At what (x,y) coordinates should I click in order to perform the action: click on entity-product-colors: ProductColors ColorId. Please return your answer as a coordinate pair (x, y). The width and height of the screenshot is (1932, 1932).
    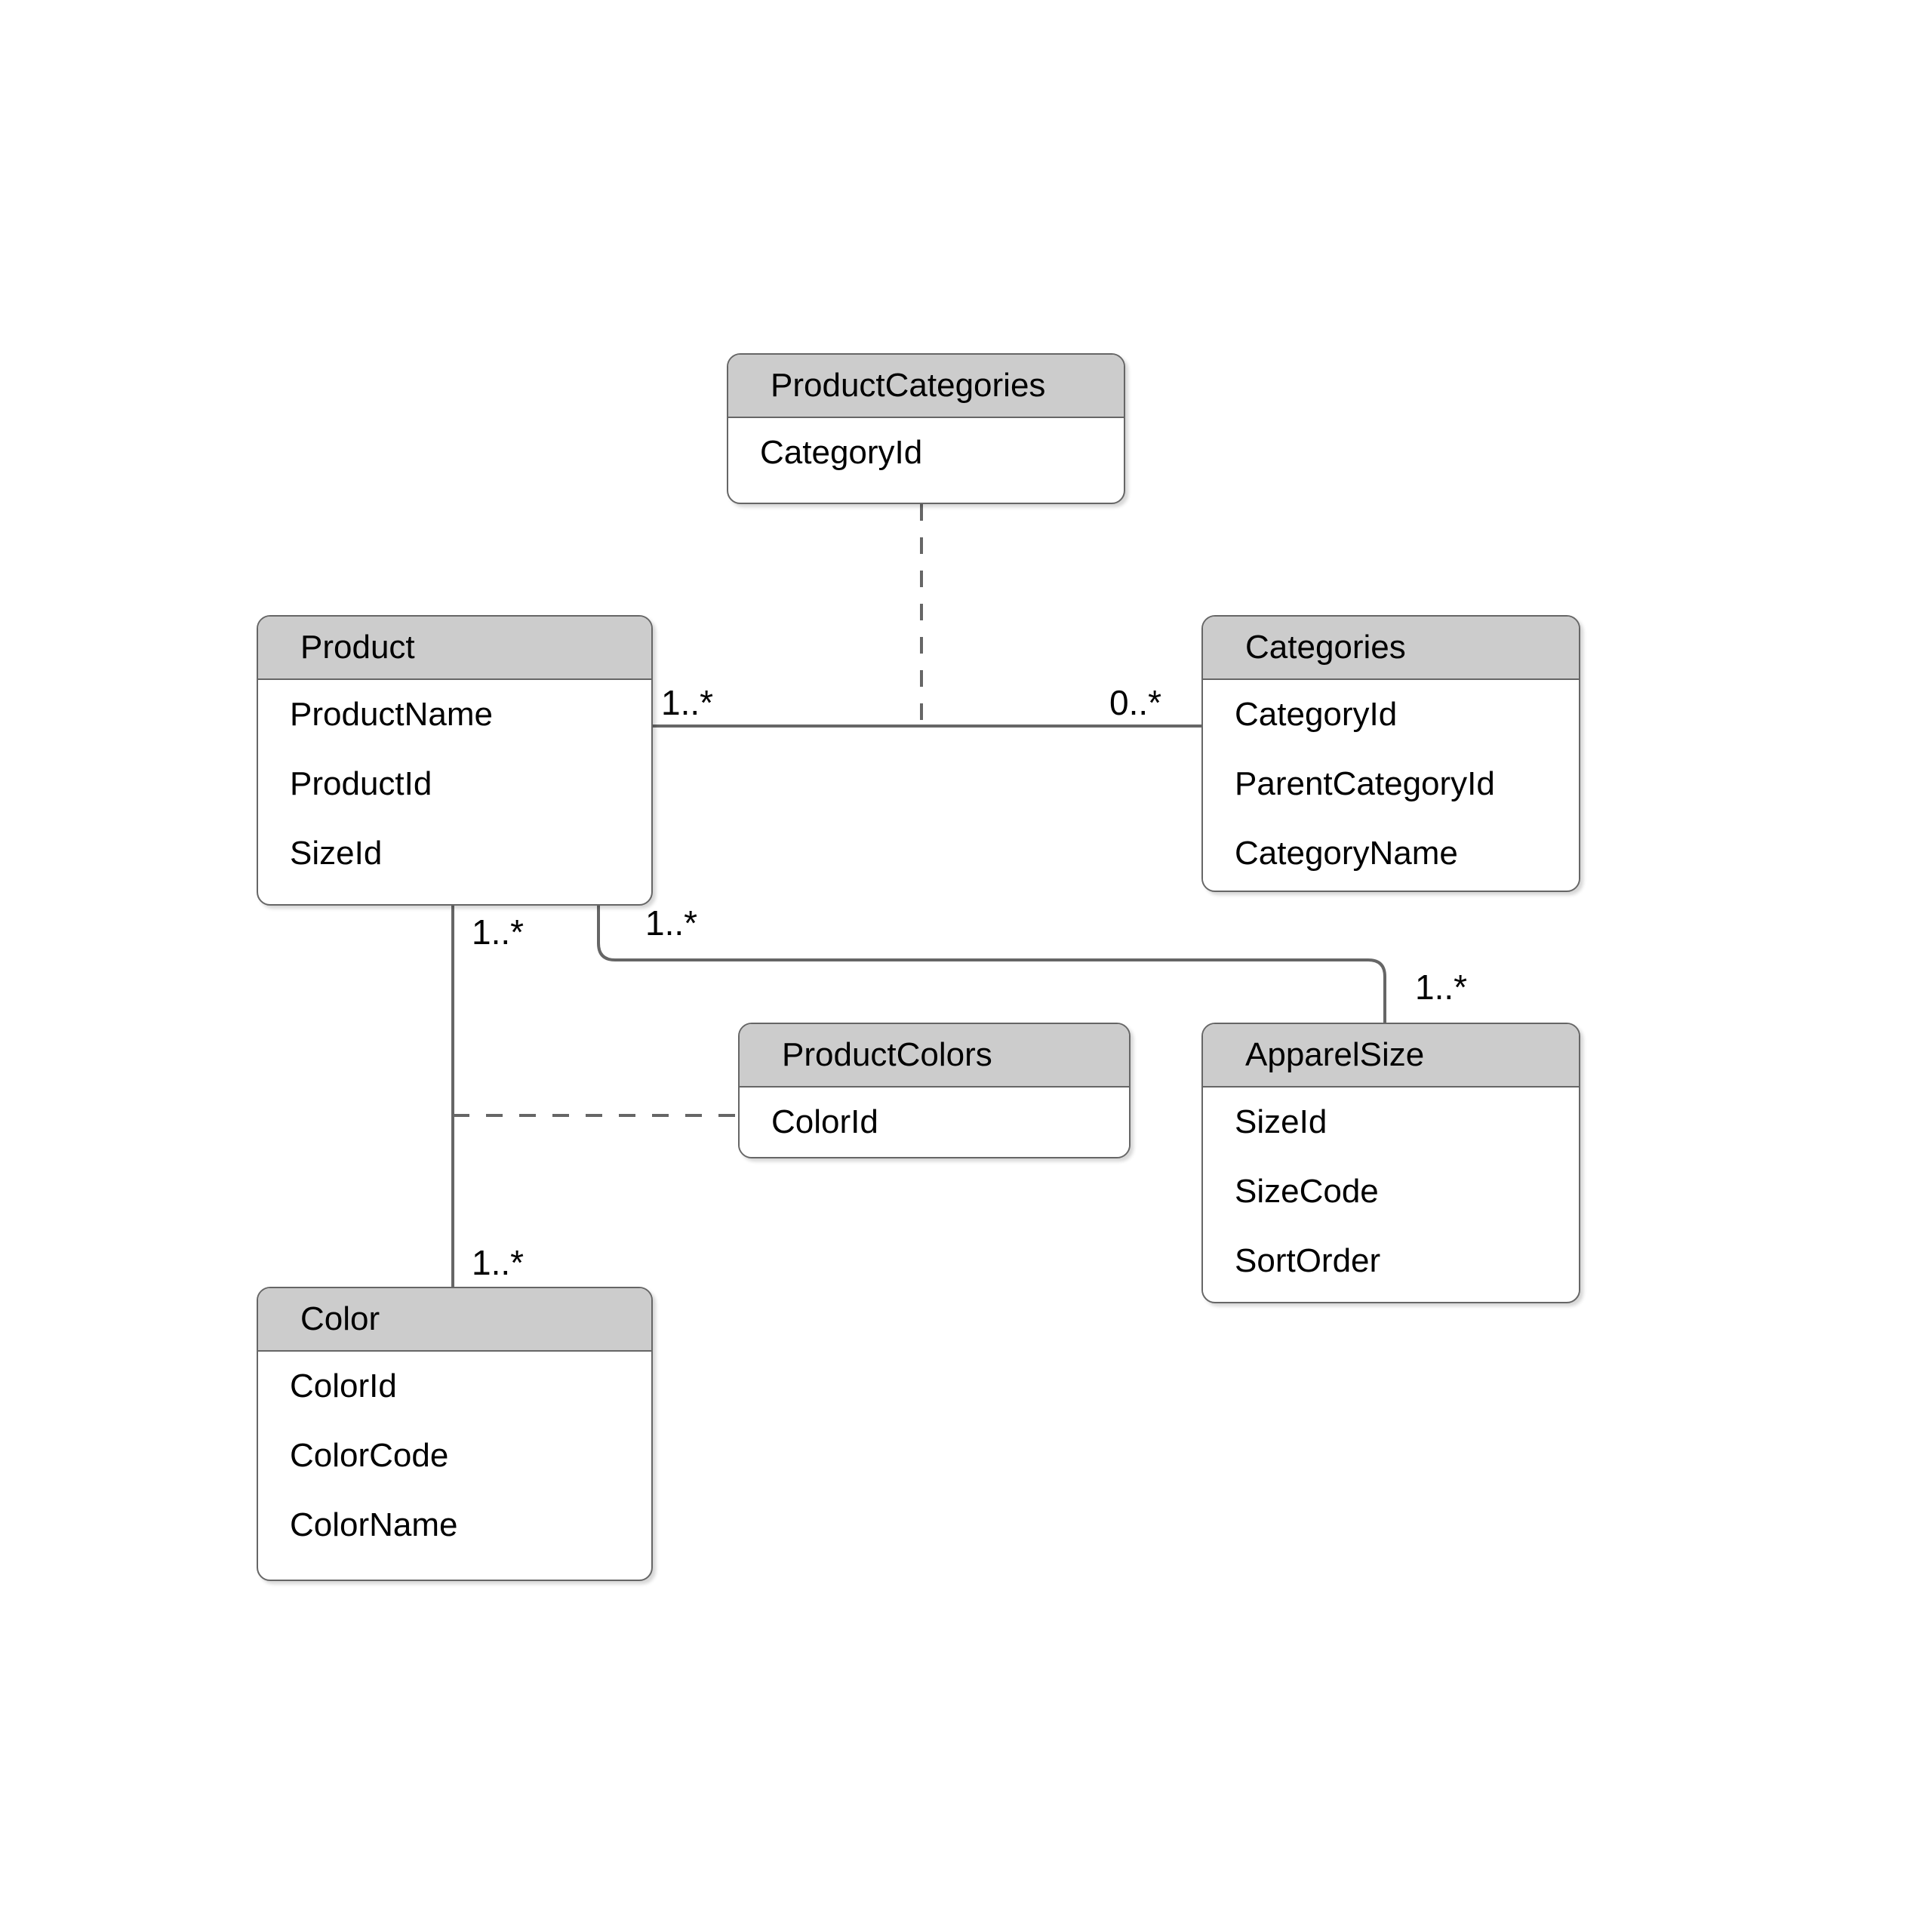
    Looking at the image, I should click on (934, 1090).